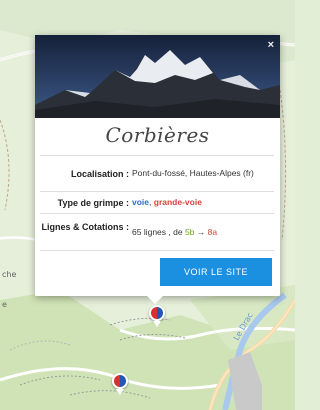 The width and height of the screenshot is (320, 410). What do you see at coordinates (189, 231) in the screenshot?
I see `grade-min: 5b` at bounding box center [189, 231].